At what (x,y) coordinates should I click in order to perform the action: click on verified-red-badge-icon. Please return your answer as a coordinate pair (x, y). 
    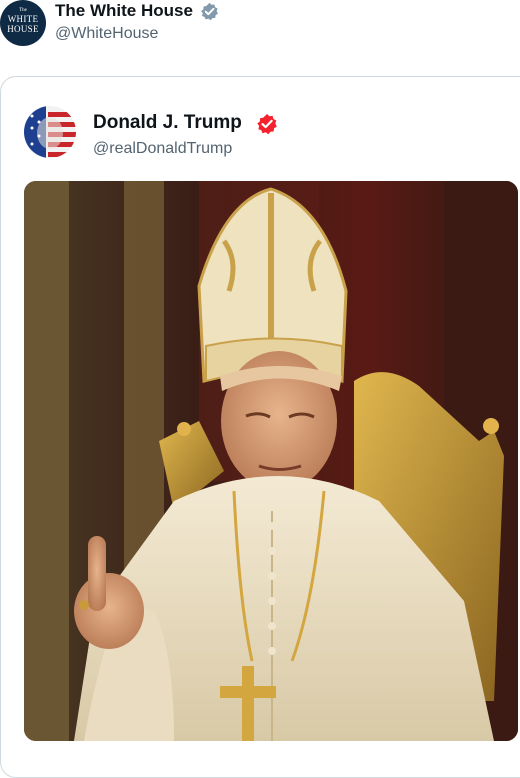
    Looking at the image, I should click on (267, 124).